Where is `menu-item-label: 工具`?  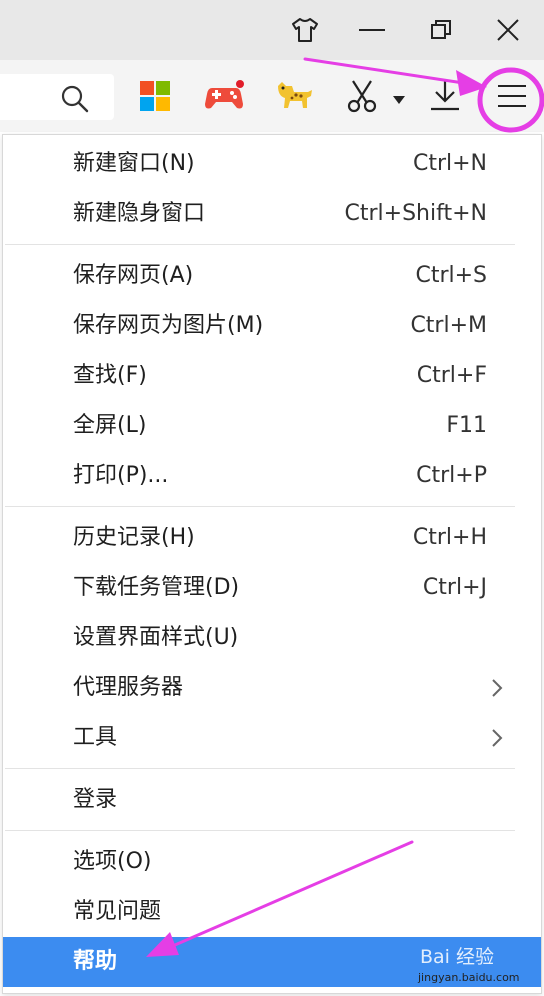 menu-item-label: 工具 is located at coordinates (95, 737).